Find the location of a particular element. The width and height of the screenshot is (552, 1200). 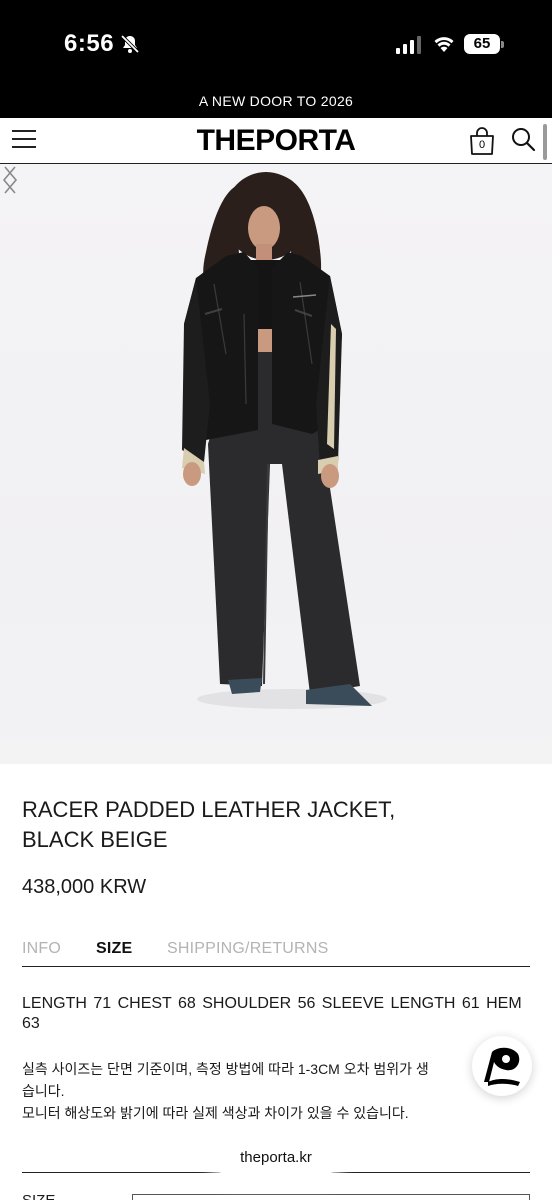

status-bar: 6:56 65 is located at coordinates (276, 44).